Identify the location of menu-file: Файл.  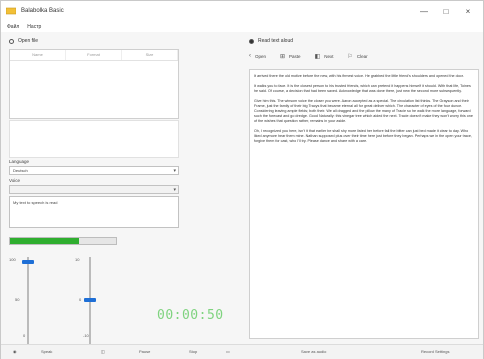
(13, 27).